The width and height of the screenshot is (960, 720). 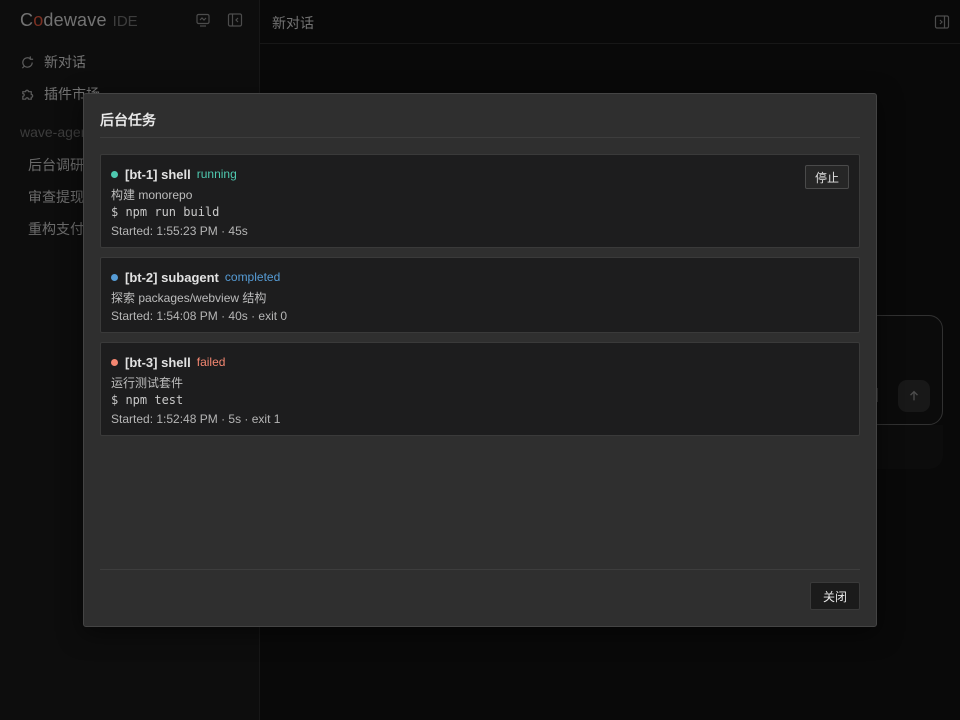 What do you see at coordinates (128, 120) in the screenshot?
I see `dialog-title: 后台任务` at bounding box center [128, 120].